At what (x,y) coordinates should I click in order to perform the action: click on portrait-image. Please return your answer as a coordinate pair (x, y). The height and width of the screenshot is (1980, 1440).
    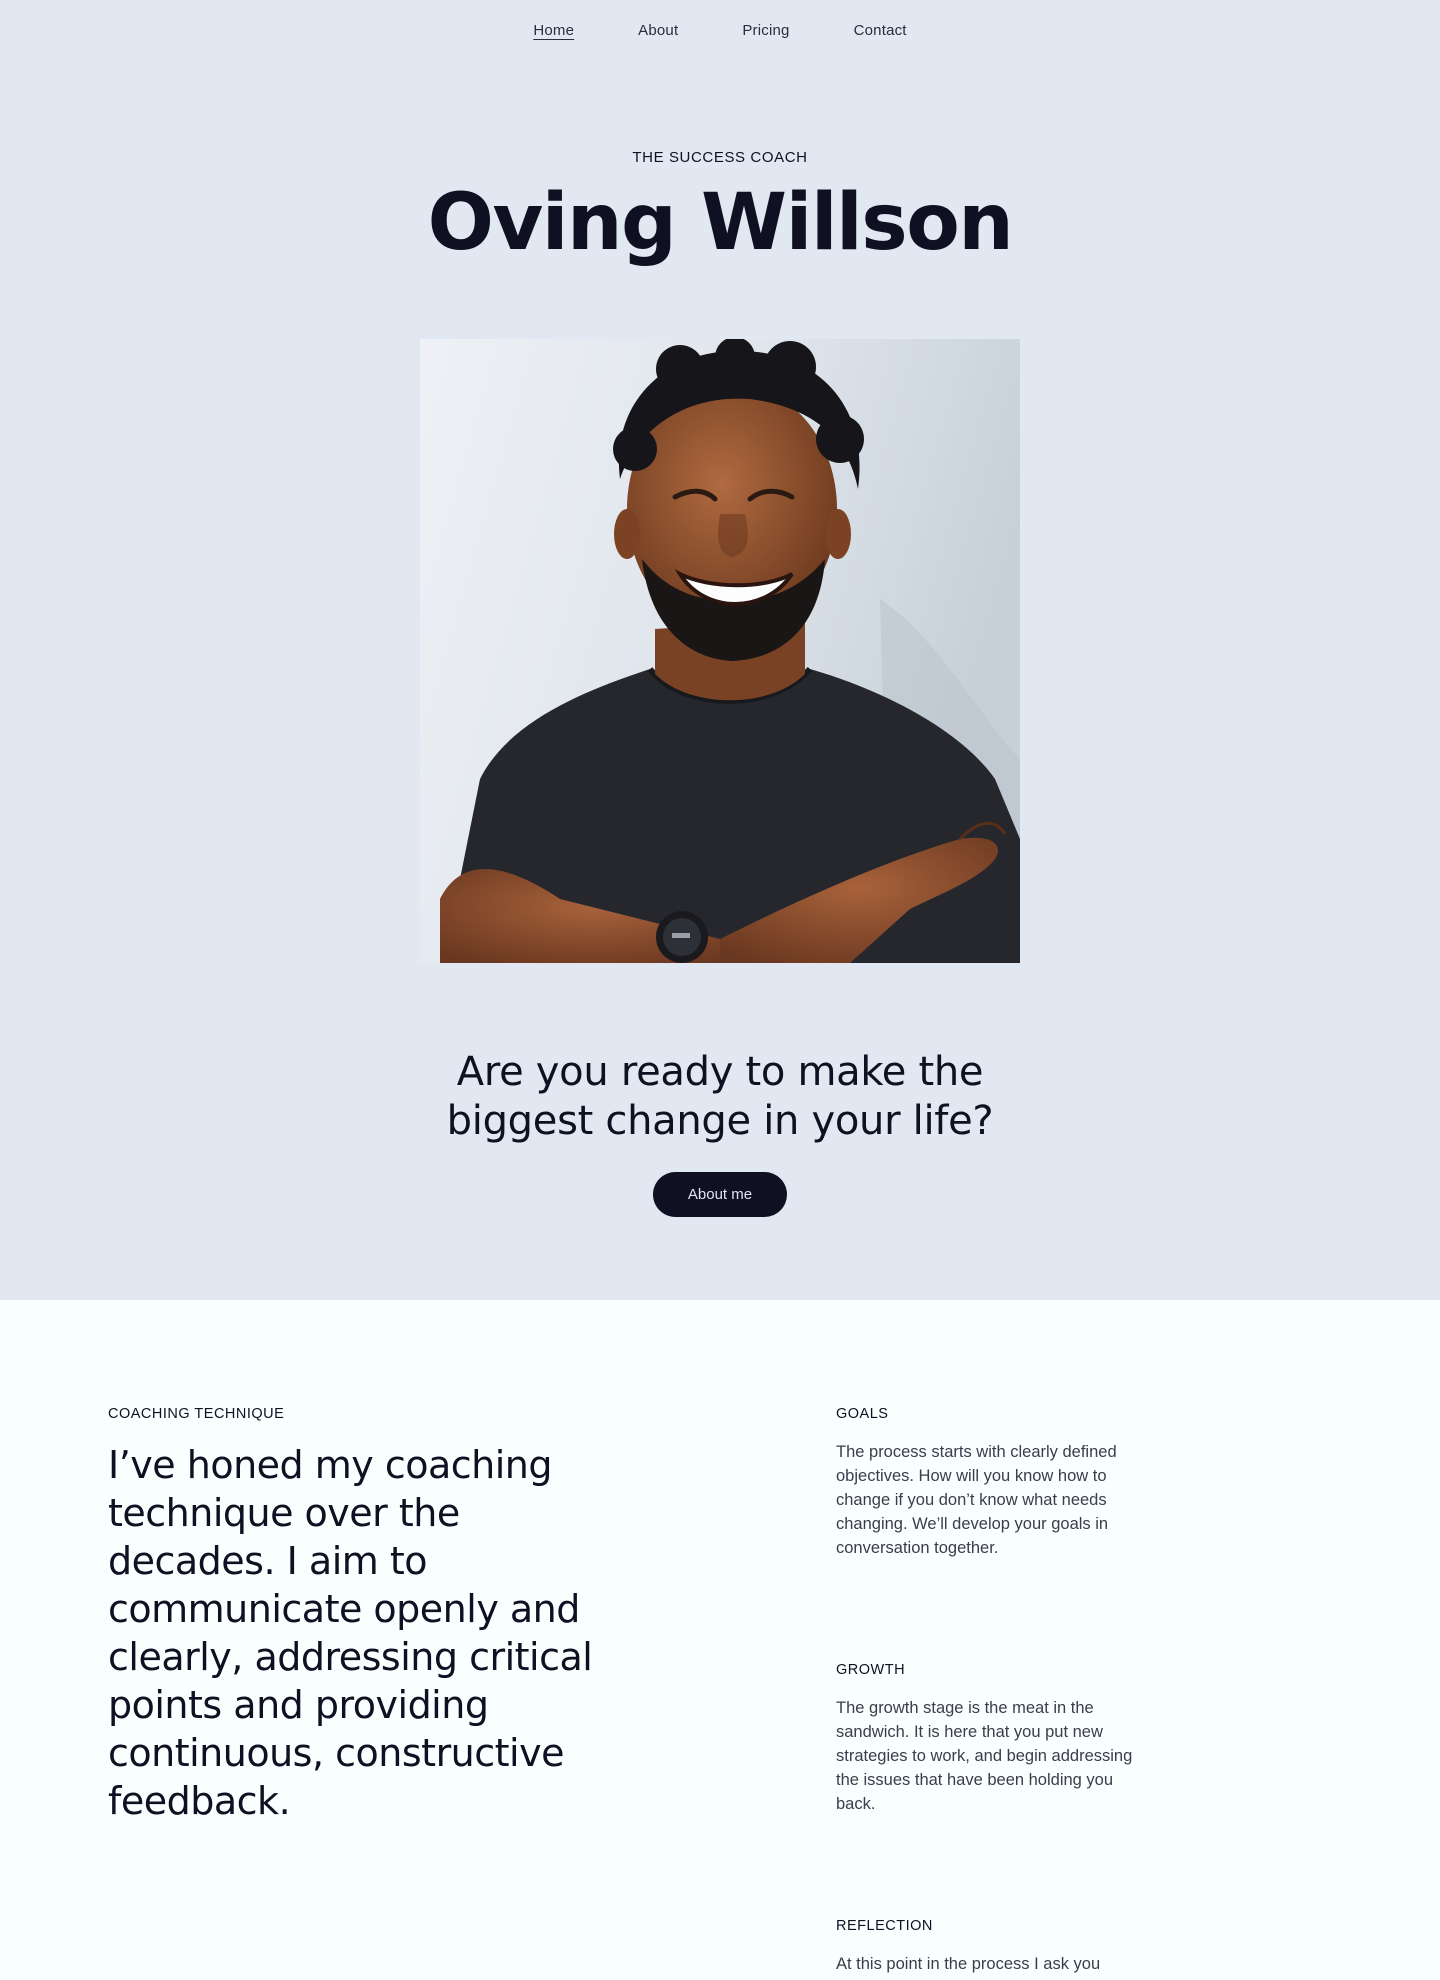
    Looking at the image, I should click on (720, 651).